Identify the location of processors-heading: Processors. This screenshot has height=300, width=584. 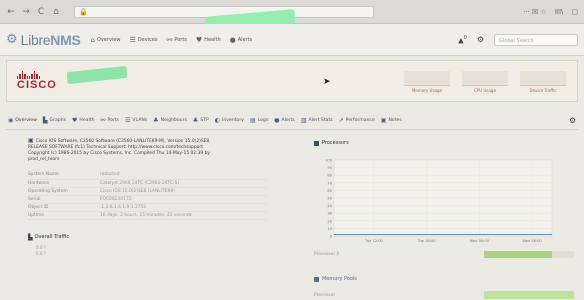
(445, 143).